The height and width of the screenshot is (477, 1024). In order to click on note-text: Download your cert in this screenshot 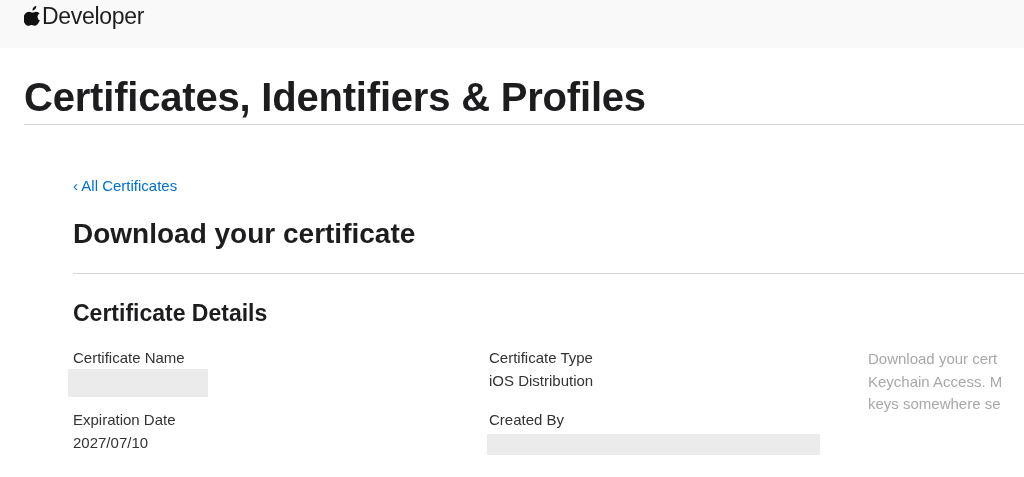, I will do `click(933, 359)`.